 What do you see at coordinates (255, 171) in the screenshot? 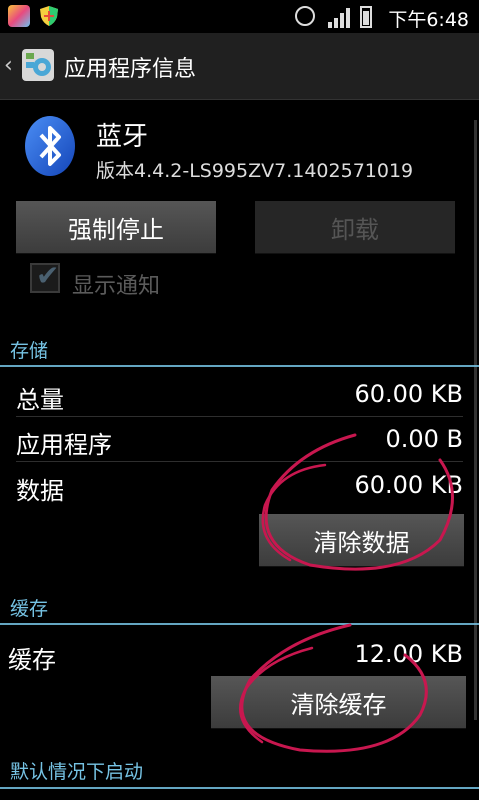
I see `app-version: 版本4.4.2-LS995ZV7.1402571019` at bounding box center [255, 171].